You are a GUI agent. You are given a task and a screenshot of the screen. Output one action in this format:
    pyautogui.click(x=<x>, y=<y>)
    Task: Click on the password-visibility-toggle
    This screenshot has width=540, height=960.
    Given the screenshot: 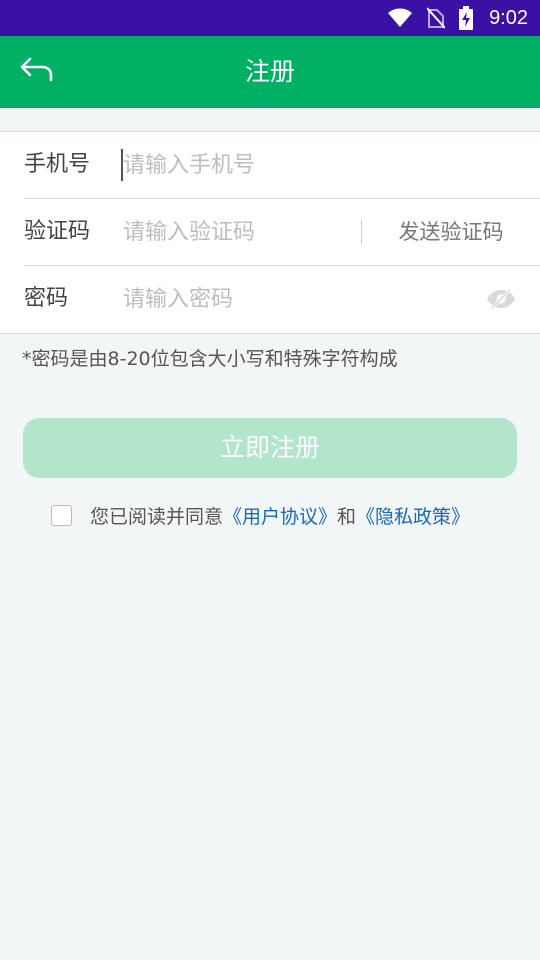 What is the action you would take?
    pyautogui.click(x=501, y=299)
    